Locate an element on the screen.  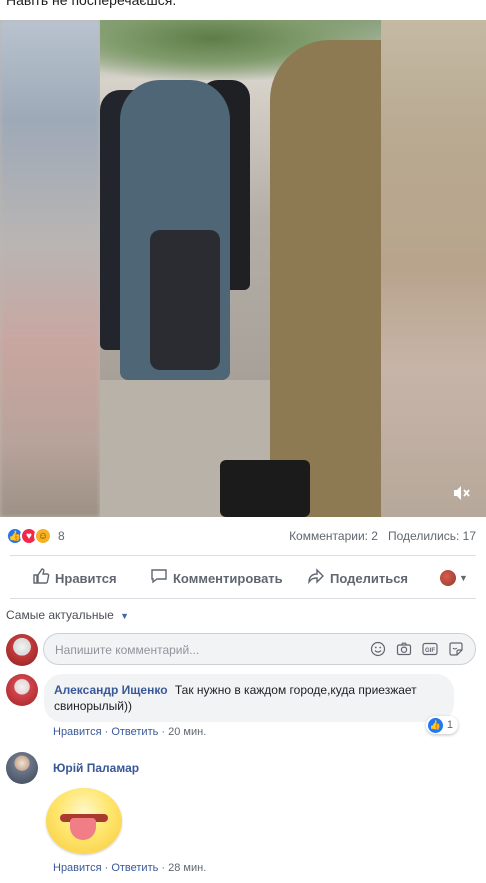
comment-bubble-icon is located at coordinates (159, 578).